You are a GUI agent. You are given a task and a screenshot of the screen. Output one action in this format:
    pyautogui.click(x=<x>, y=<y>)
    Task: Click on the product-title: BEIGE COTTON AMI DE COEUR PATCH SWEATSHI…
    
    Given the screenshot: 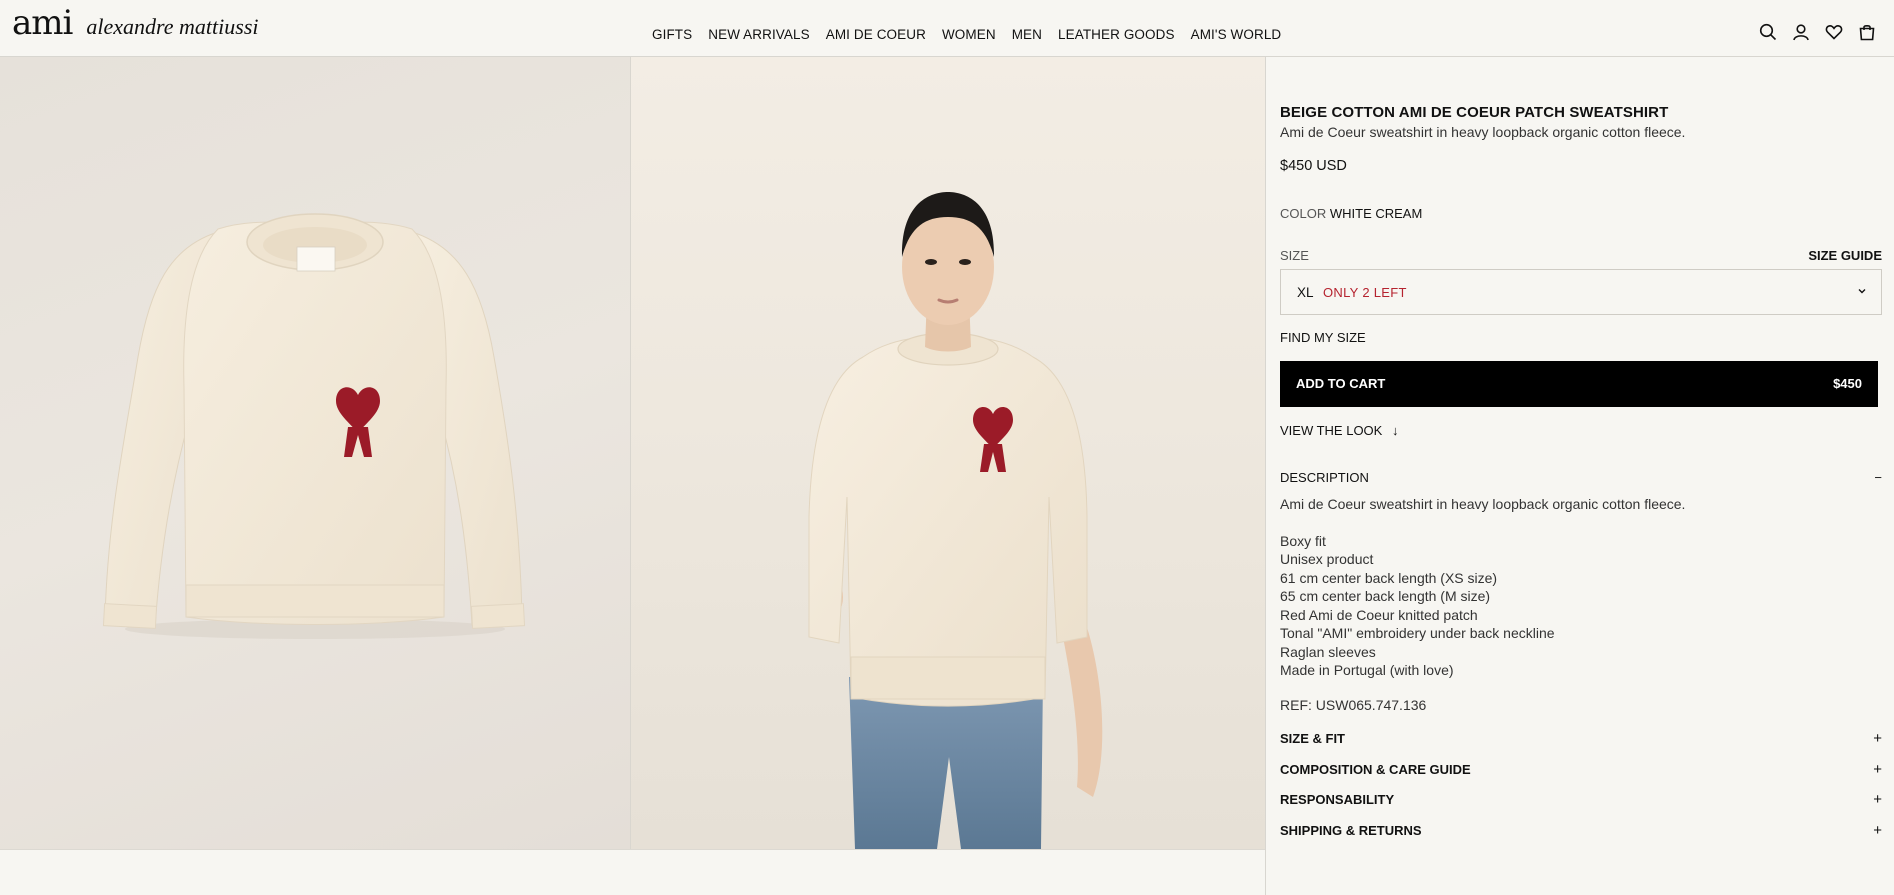 What is the action you would take?
    pyautogui.click(x=1474, y=112)
    